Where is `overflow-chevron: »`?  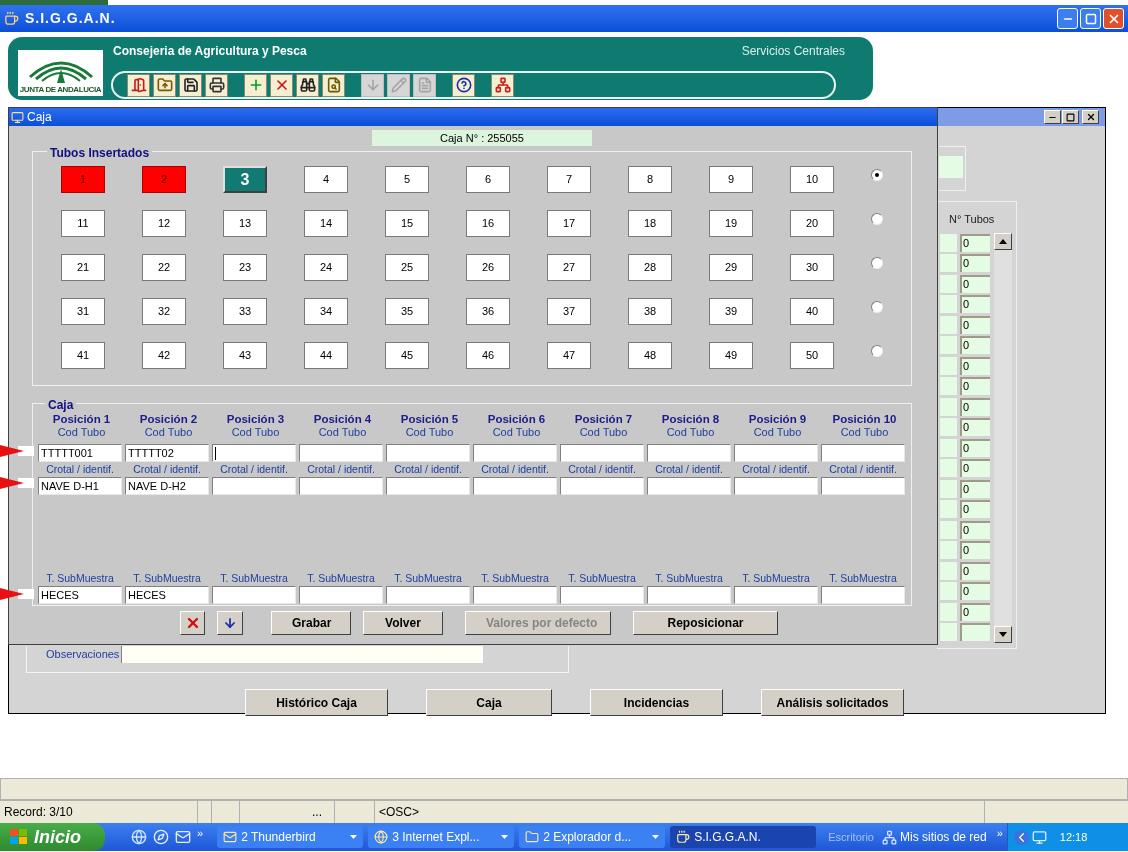
overflow-chevron: » is located at coordinates (999, 833).